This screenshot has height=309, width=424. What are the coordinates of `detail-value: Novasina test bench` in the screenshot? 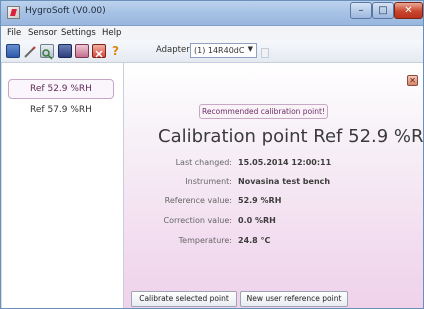 It's located at (284, 181).